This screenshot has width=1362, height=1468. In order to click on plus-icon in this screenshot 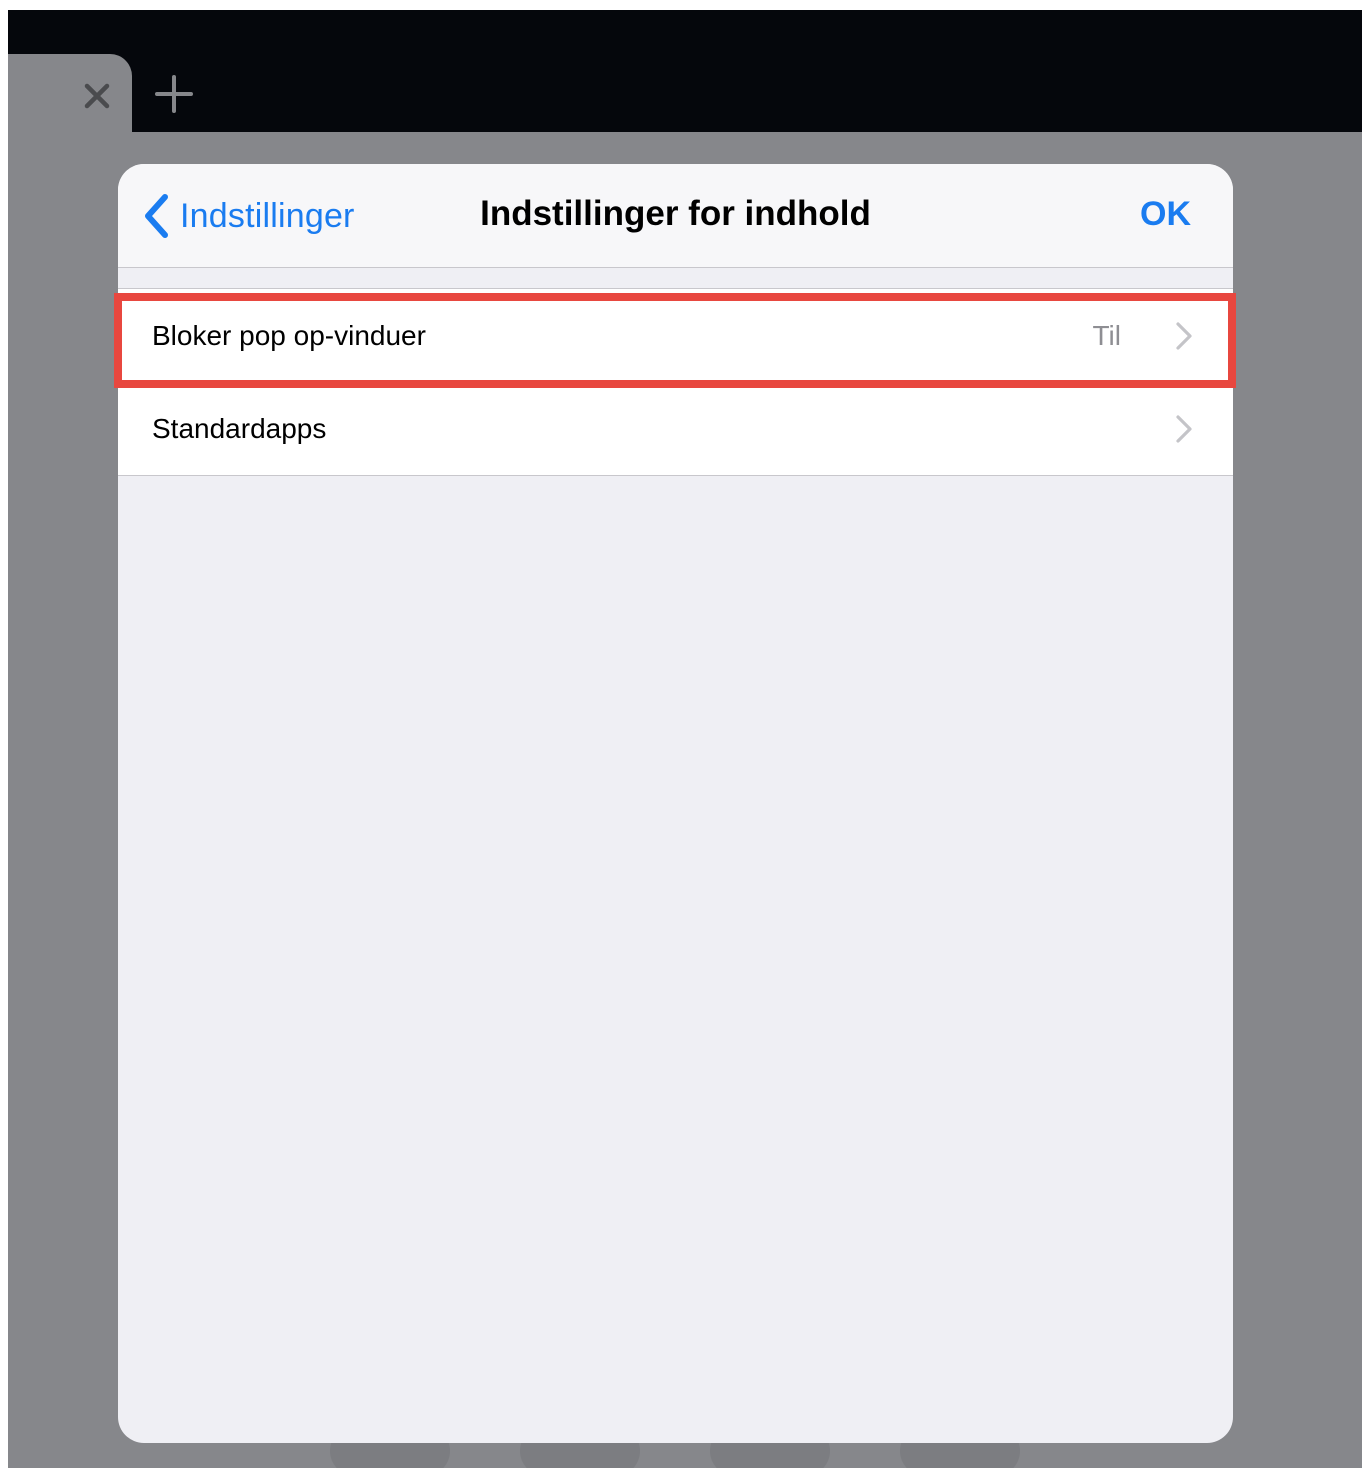, I will do `click(174, 94)`.